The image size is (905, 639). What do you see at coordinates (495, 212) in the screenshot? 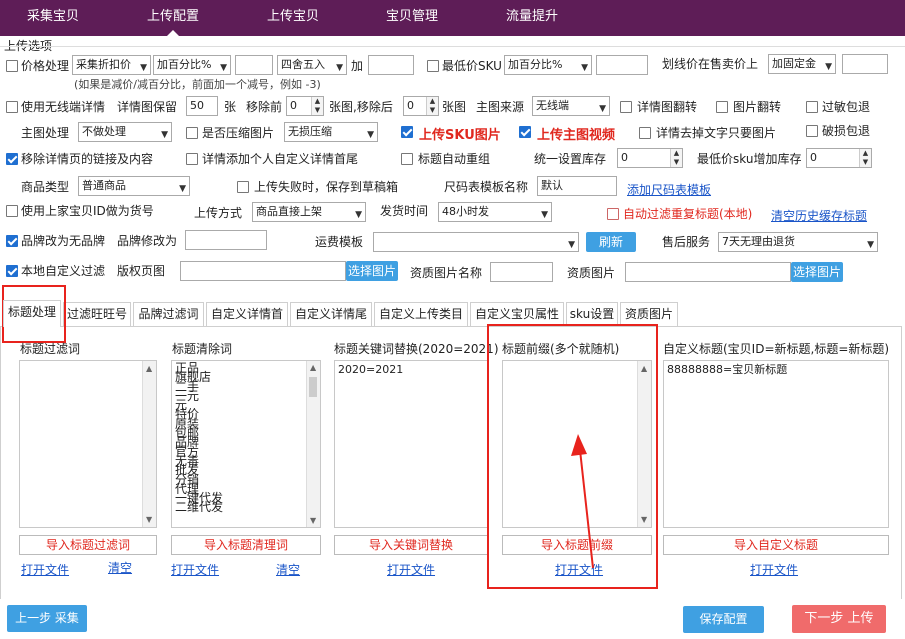
I see `ship-time-select: 48小时发 ▼` at bounding box center [495, 212].